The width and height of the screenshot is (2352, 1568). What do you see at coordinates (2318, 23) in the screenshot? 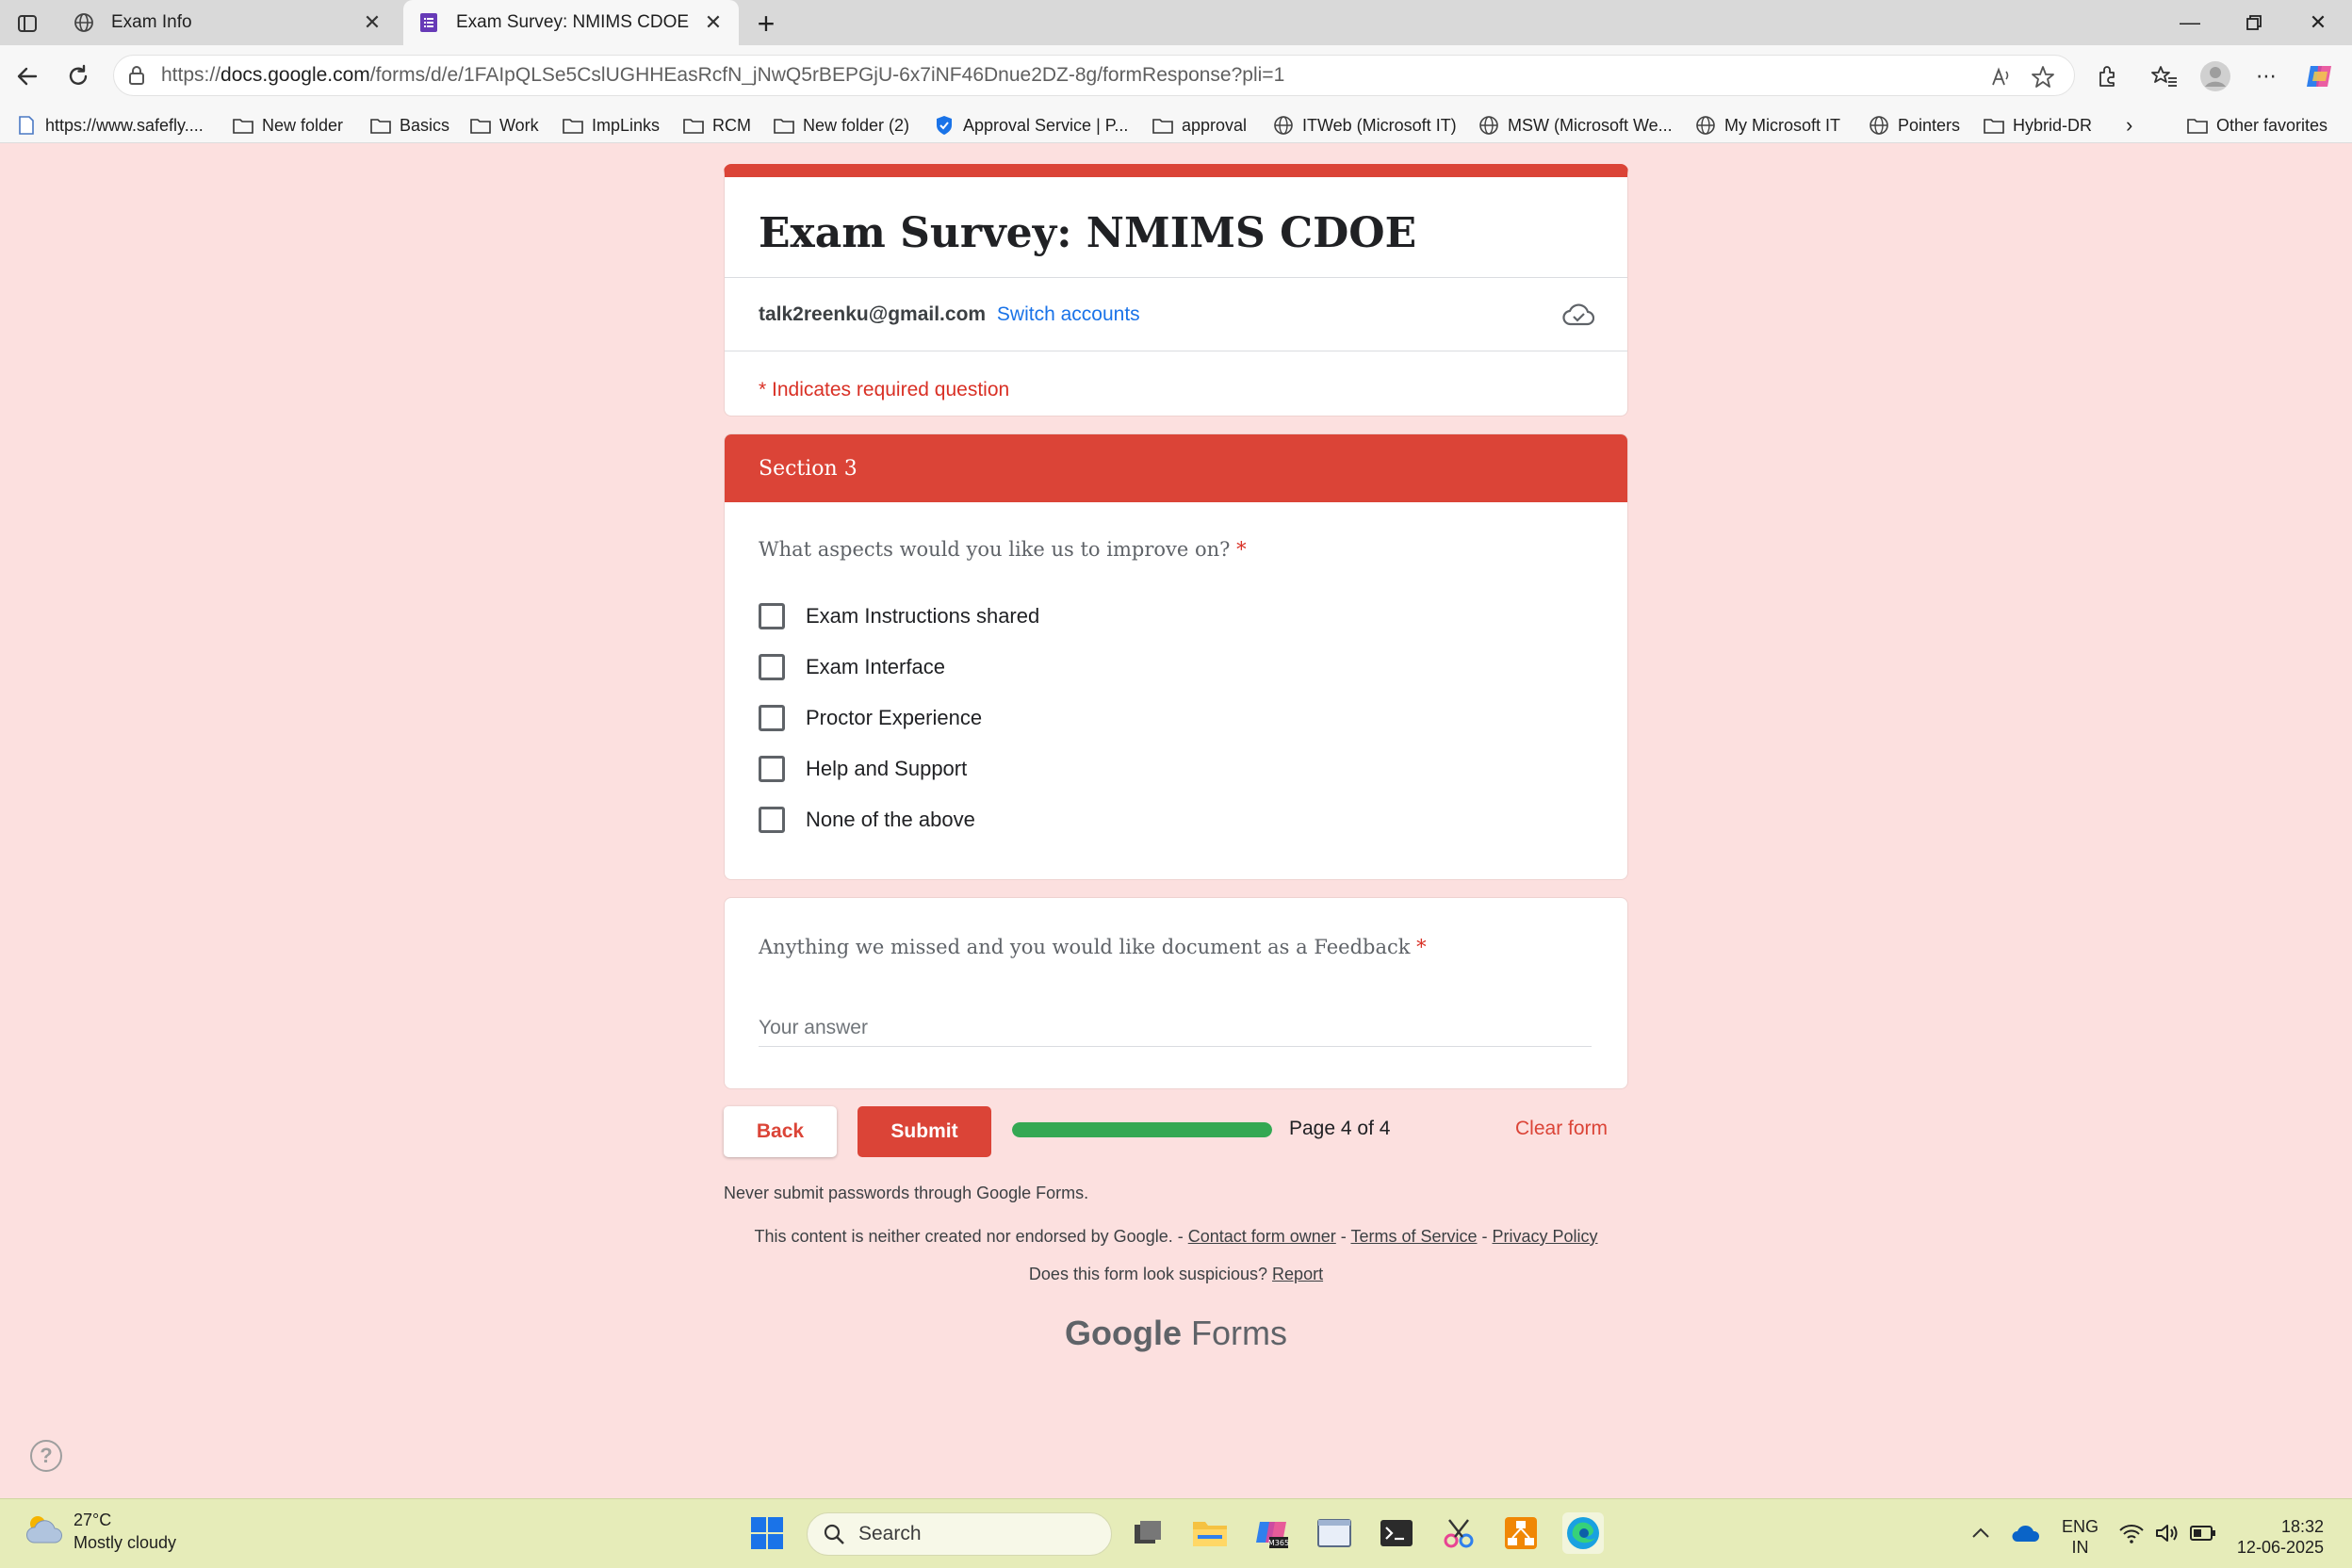
I see `window-close-icon: ✕` at bounding box center [2318, 23].